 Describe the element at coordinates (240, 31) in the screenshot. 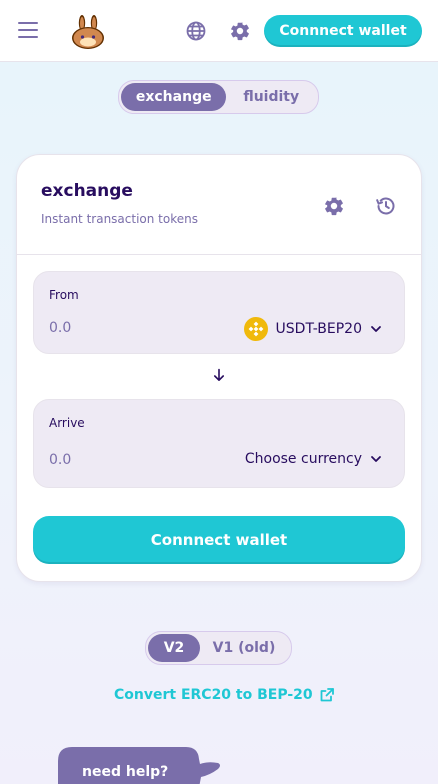

I see `gear-icon` at that location.